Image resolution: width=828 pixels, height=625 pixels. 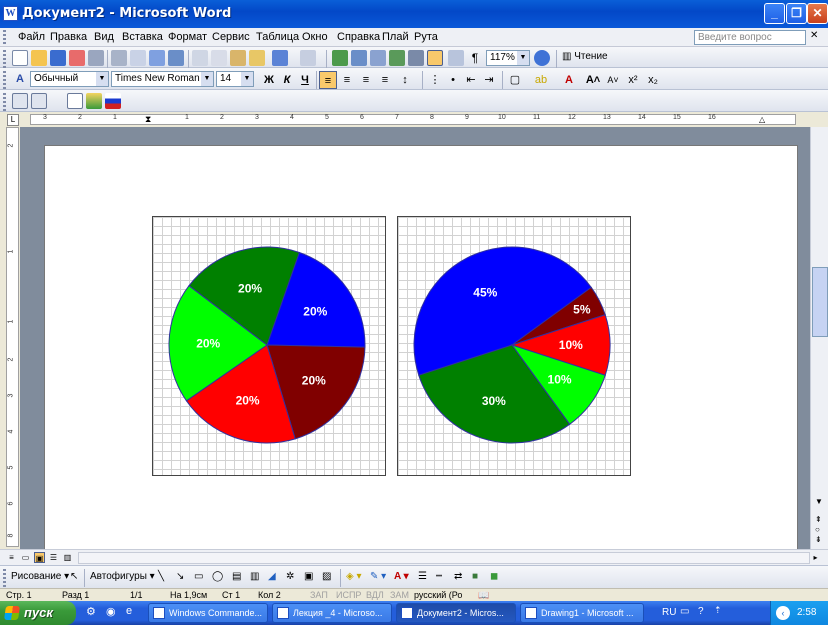 I want to click on menu-grip, so click(x=4, y=37).